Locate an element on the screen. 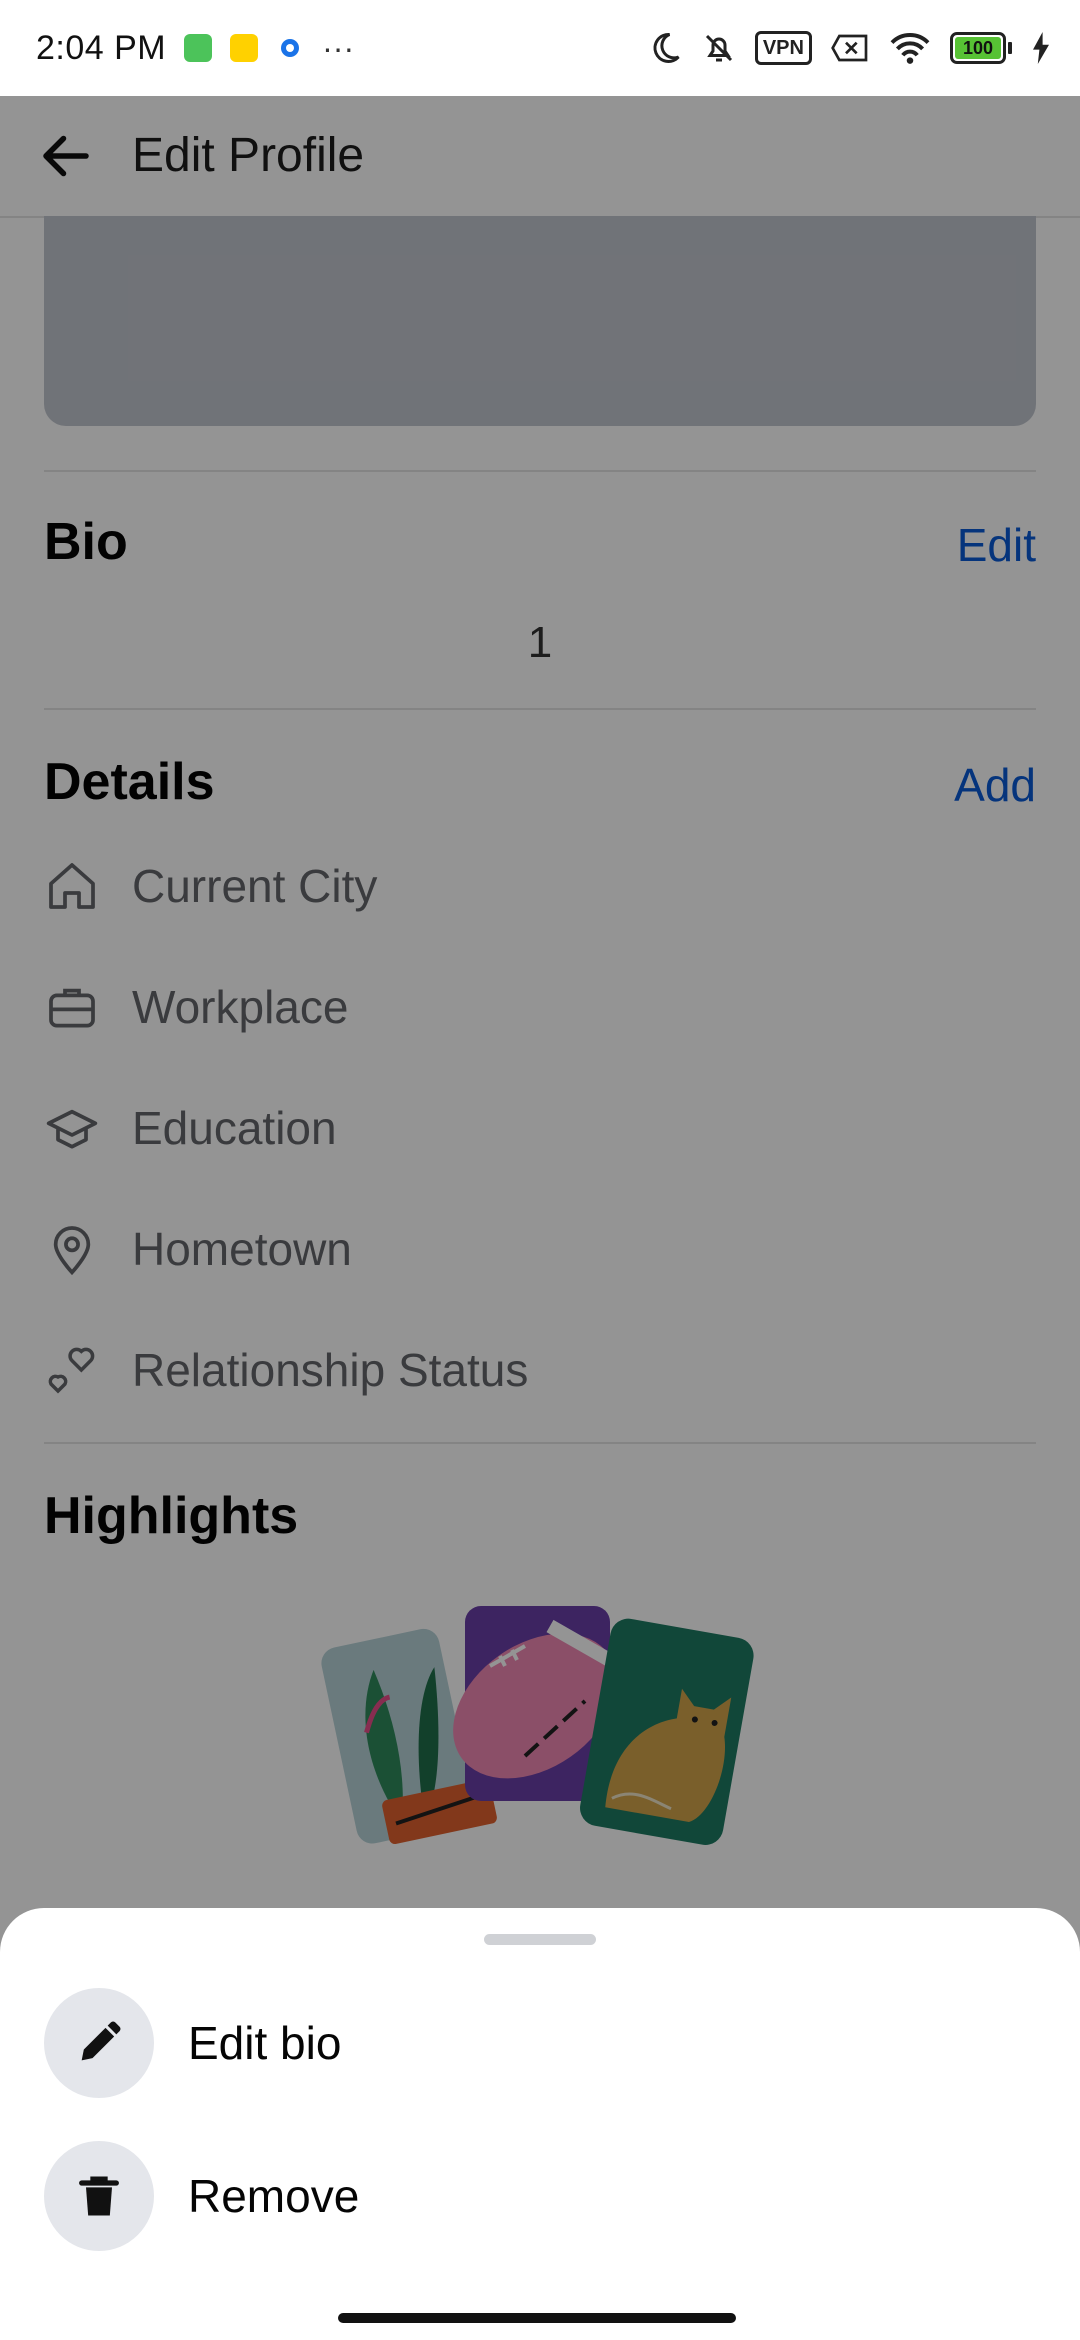 The image size is (1080, 2340). edit-bio-option: Edit bio is located at coordinates (192, 2043).